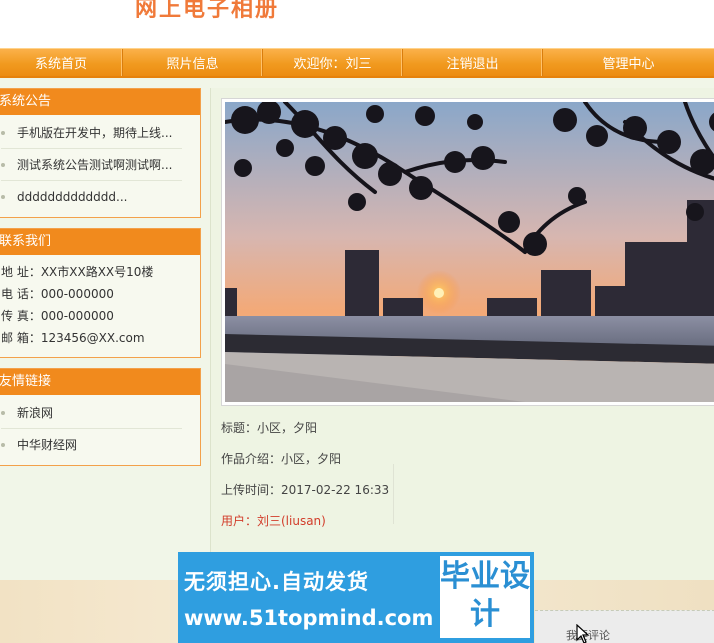  Describe the element at coordinates (57, 294) in the screenshot. I see `contact-phone: 电 话：000-000000` at that location.